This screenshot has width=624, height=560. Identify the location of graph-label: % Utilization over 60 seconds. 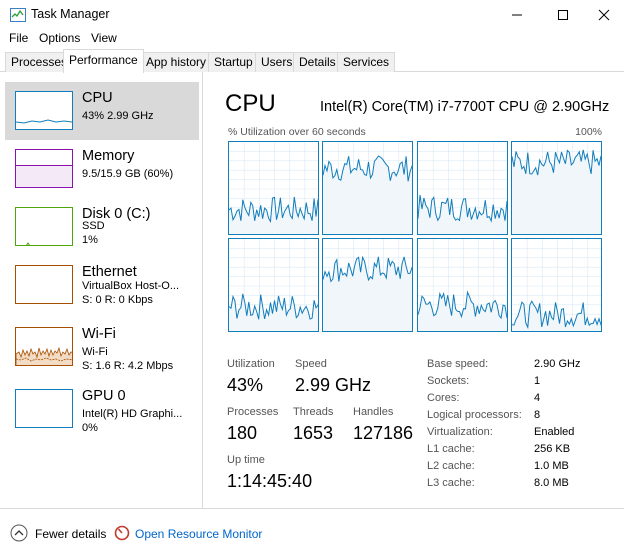
(297, 132).